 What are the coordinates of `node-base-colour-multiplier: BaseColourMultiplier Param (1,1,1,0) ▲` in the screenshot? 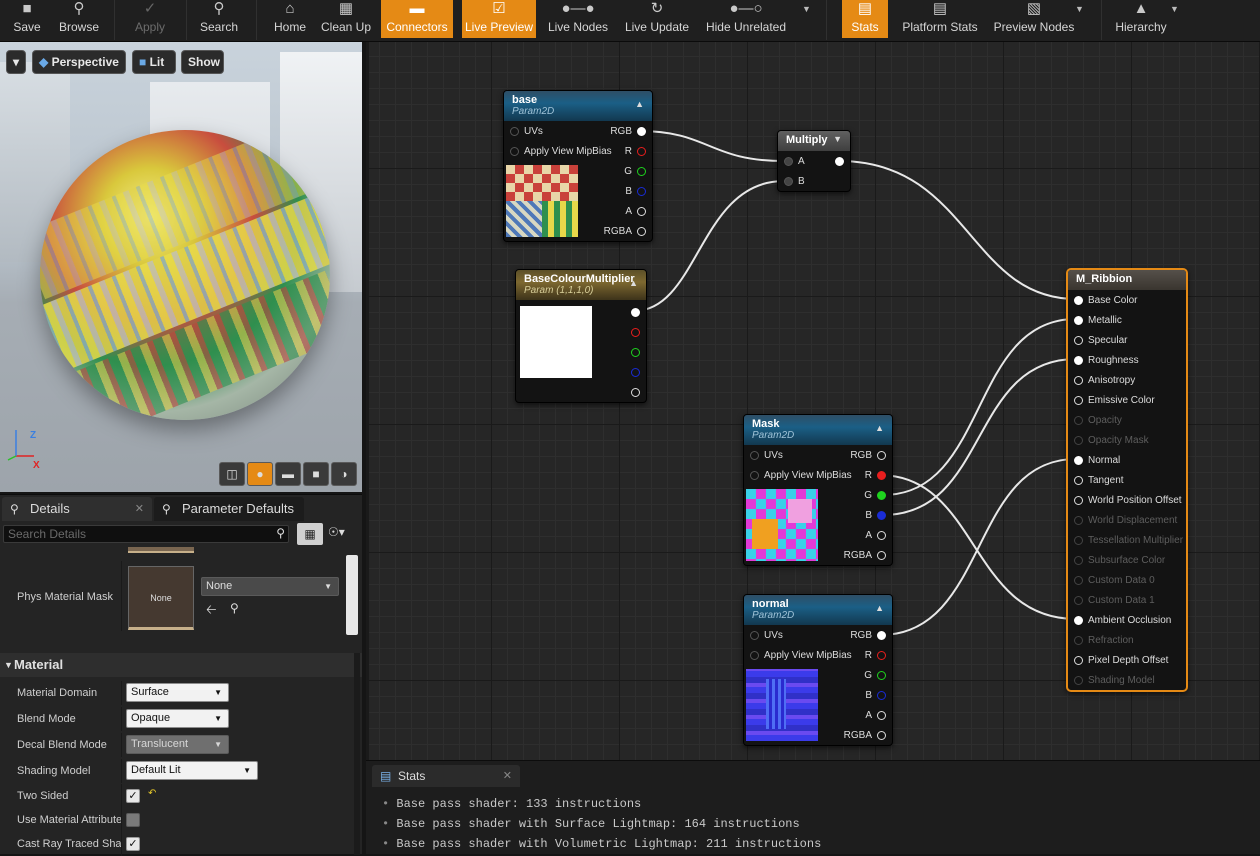 It's located at (581, 336).